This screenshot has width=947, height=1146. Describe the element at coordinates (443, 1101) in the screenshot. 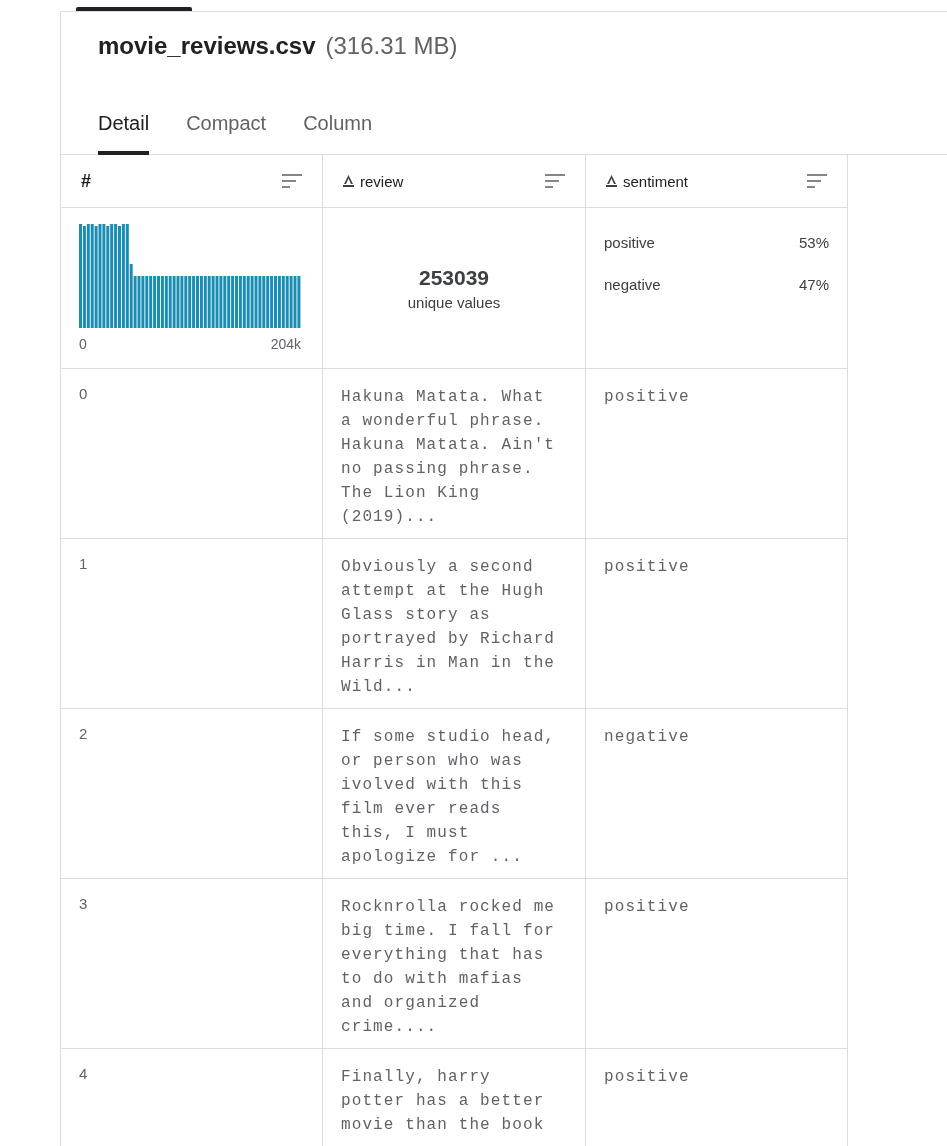

I see `table-cell-text: Finally, harry potter has a better movie than the book` at that location.